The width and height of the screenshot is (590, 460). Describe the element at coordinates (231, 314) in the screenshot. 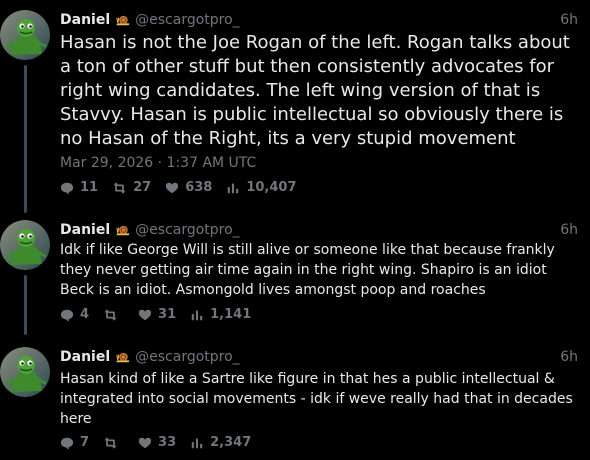

I see `view-count: 1,141` at that location.